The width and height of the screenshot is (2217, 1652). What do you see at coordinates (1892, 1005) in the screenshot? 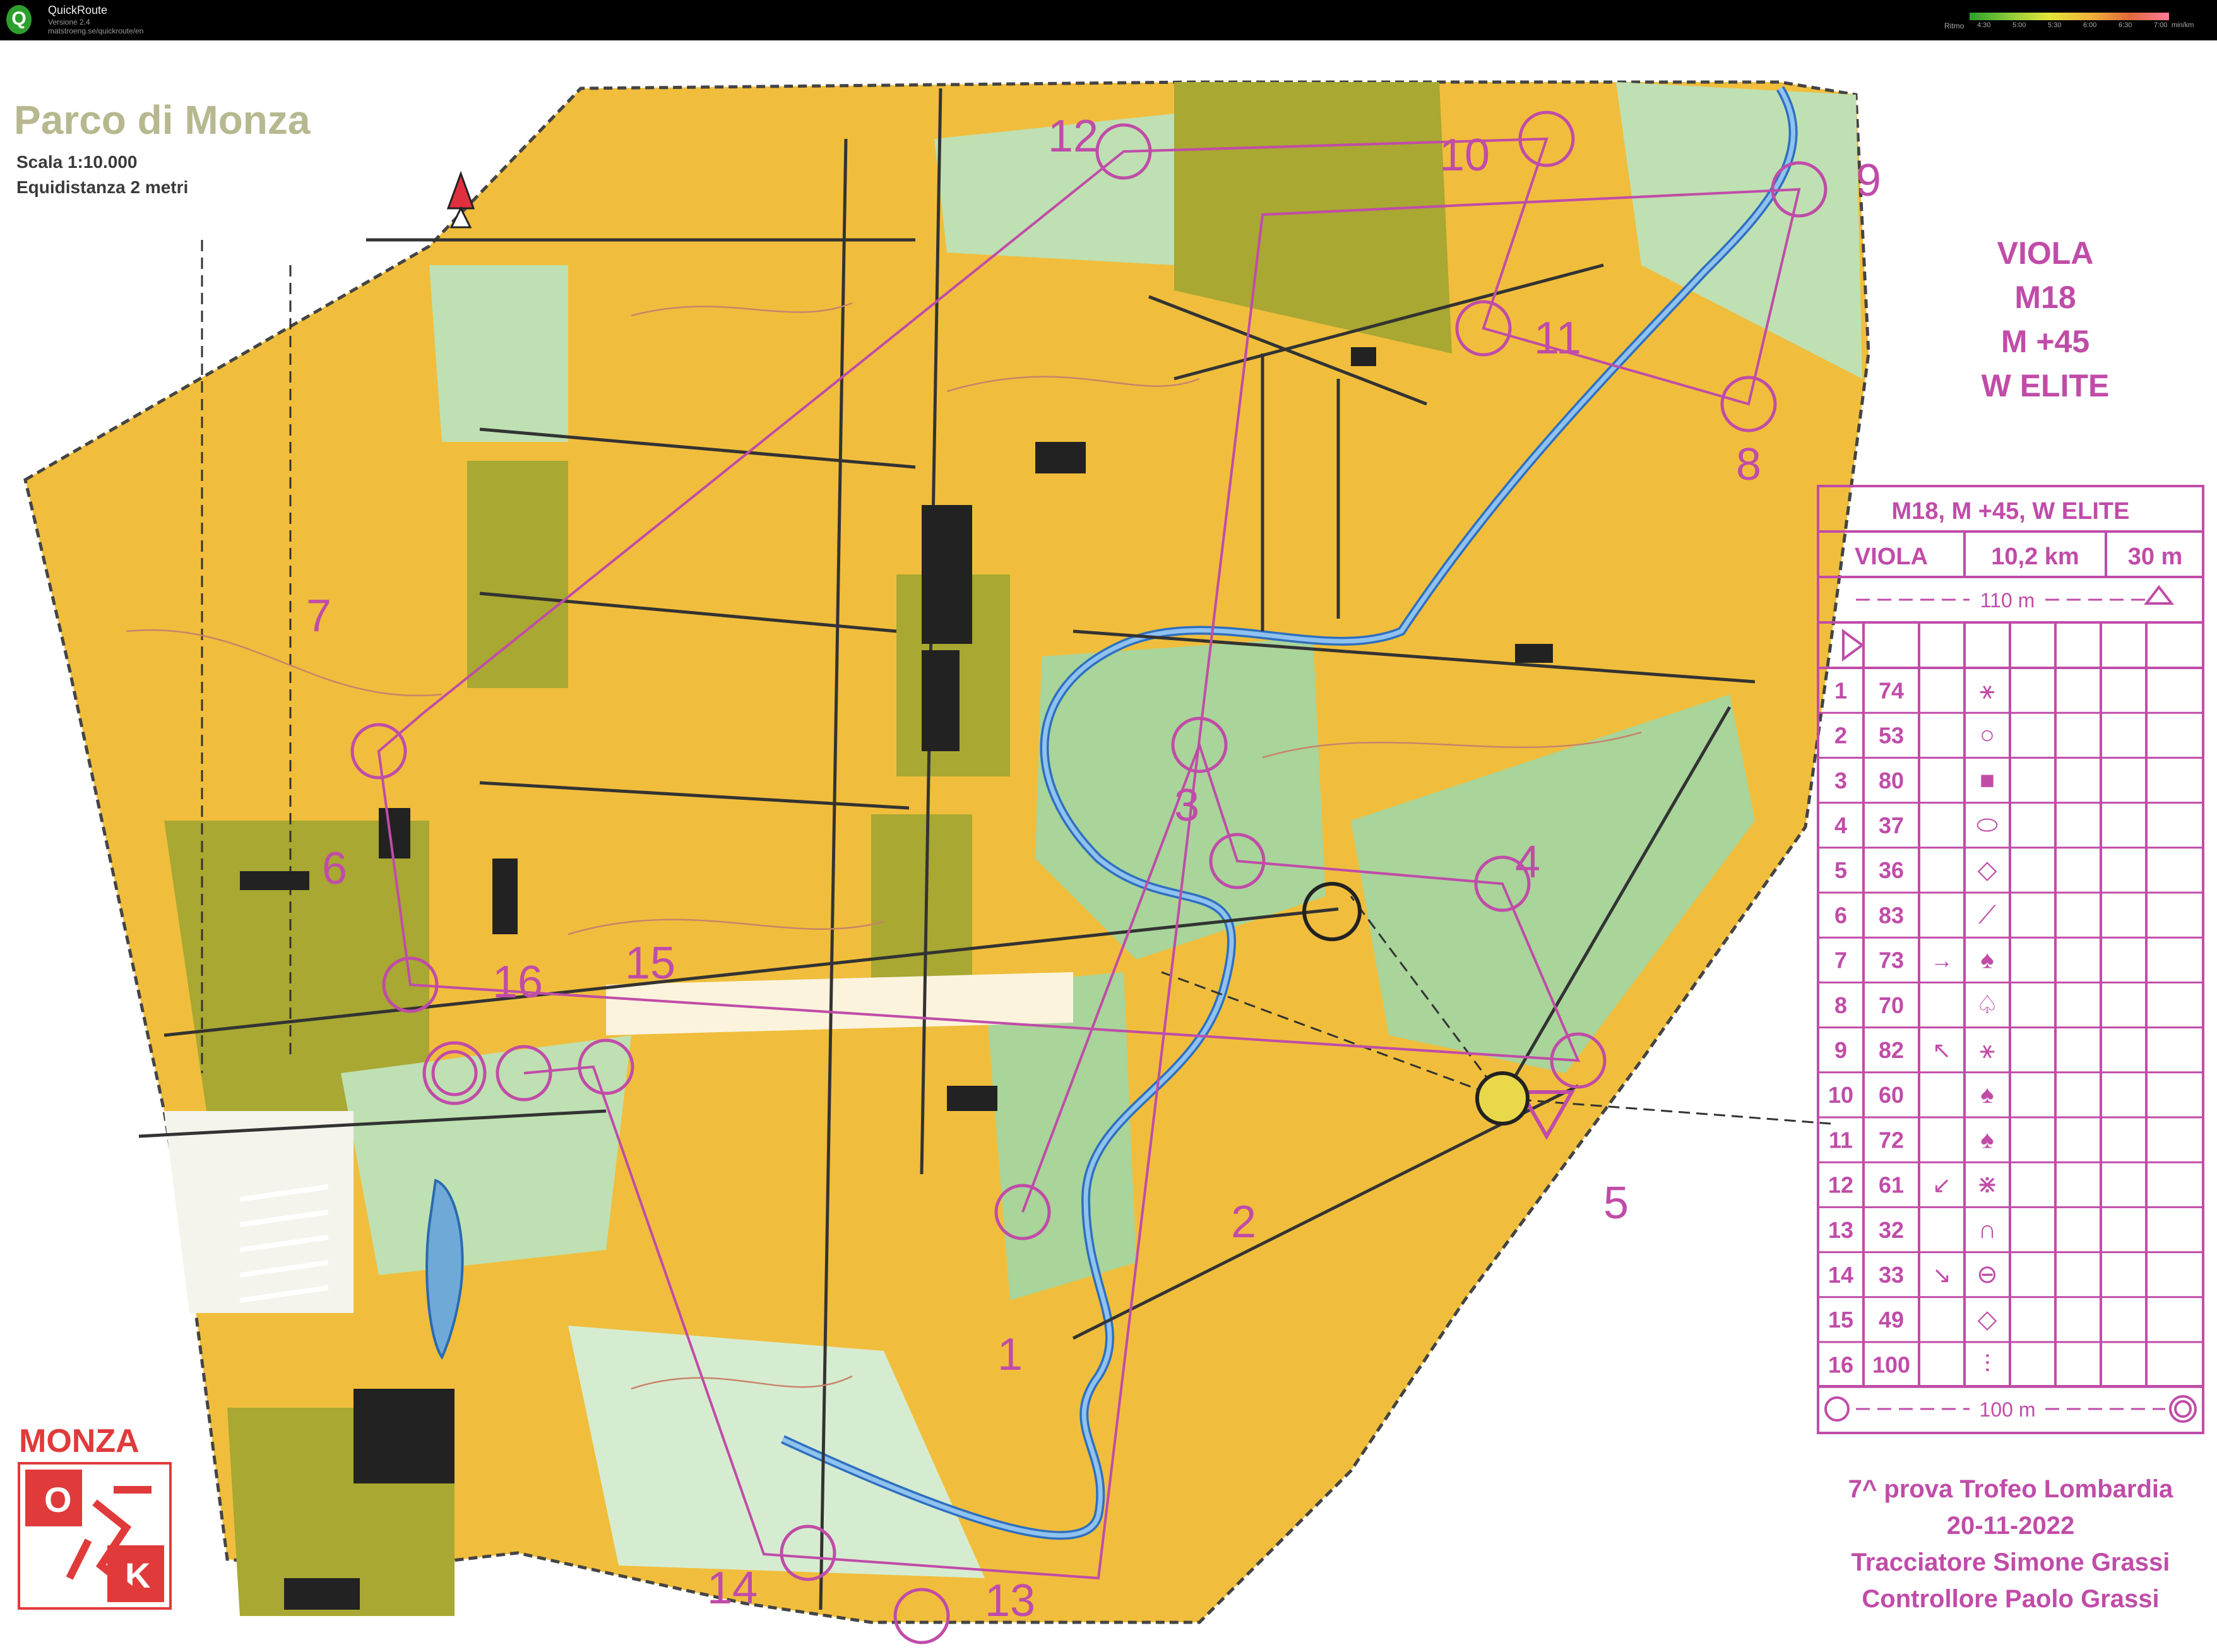
I see `description-code: 70` at bounding box center [1892, 1005].